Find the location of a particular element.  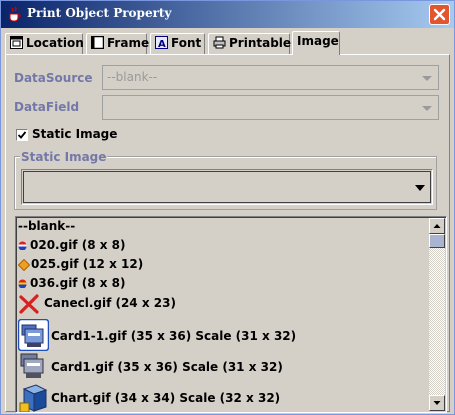

card-reader-icon is located at coordinates (32, 365).